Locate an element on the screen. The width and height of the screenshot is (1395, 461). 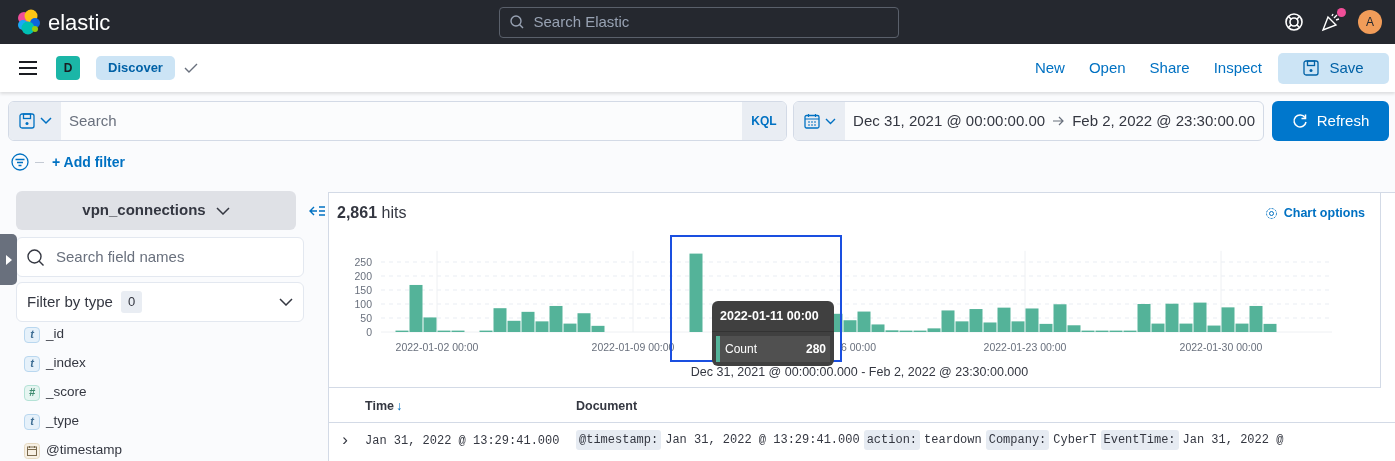
hits-count: 2,861 hits is located at coordinates (372, 213).